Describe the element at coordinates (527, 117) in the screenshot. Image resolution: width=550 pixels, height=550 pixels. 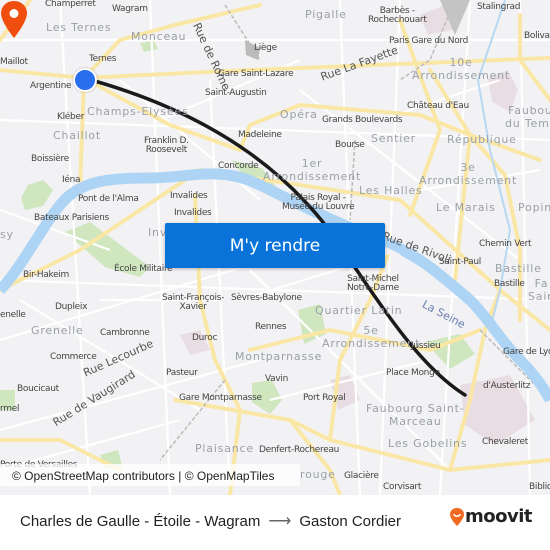
I see `map-label-faubourg-temple: Faubourgdu Temple` at that location.